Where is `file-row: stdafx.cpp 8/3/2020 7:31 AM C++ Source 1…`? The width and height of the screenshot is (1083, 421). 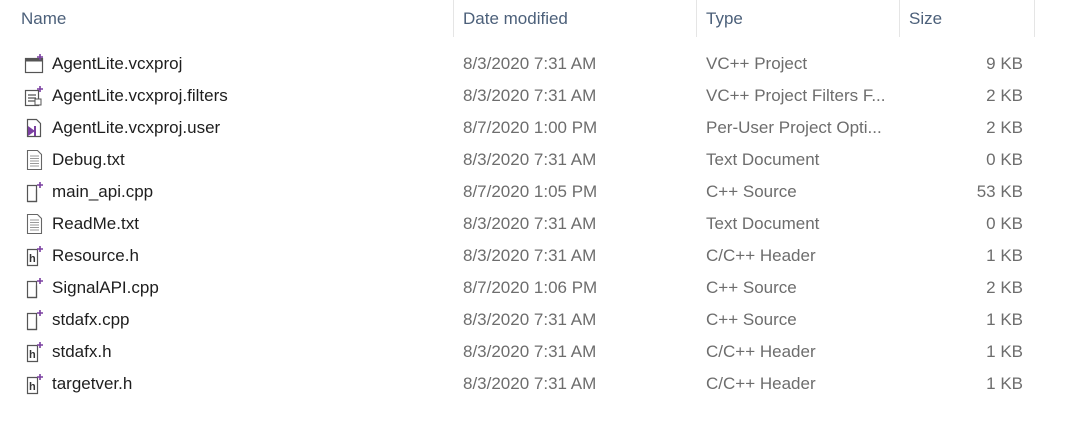 file-row: stdafx.cpp 8/3/2020 7:31 AM C++ Source 1… is located at coordinates (517, 320).